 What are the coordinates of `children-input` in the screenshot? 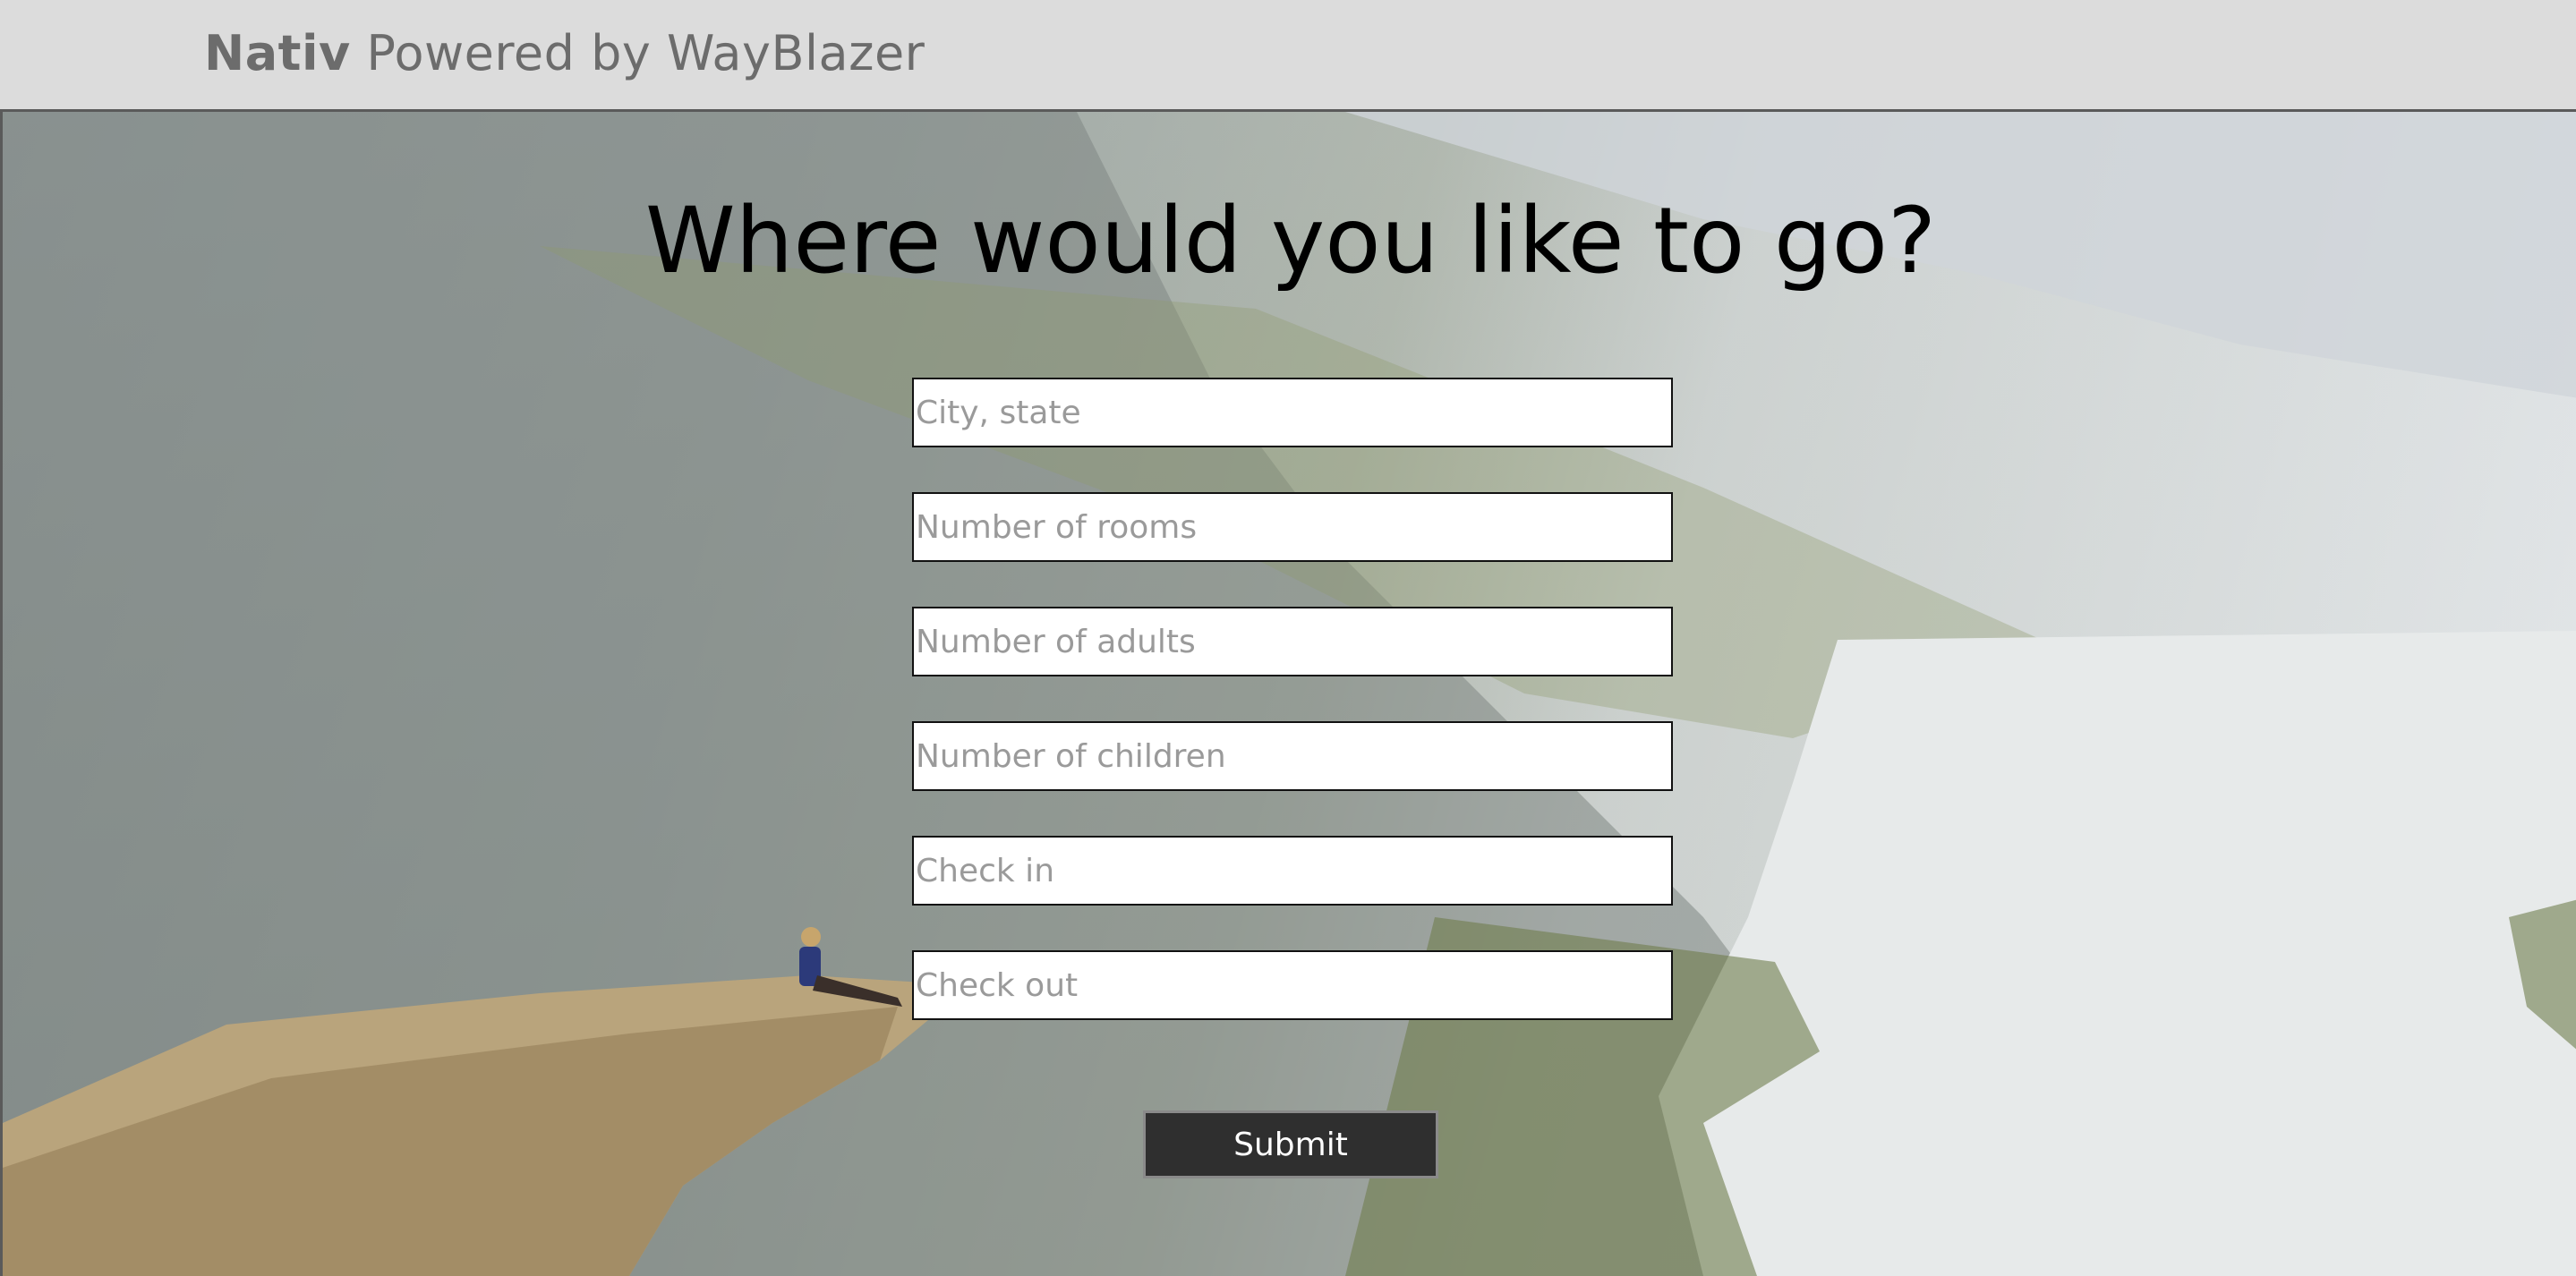 It's located at (1292, 756).